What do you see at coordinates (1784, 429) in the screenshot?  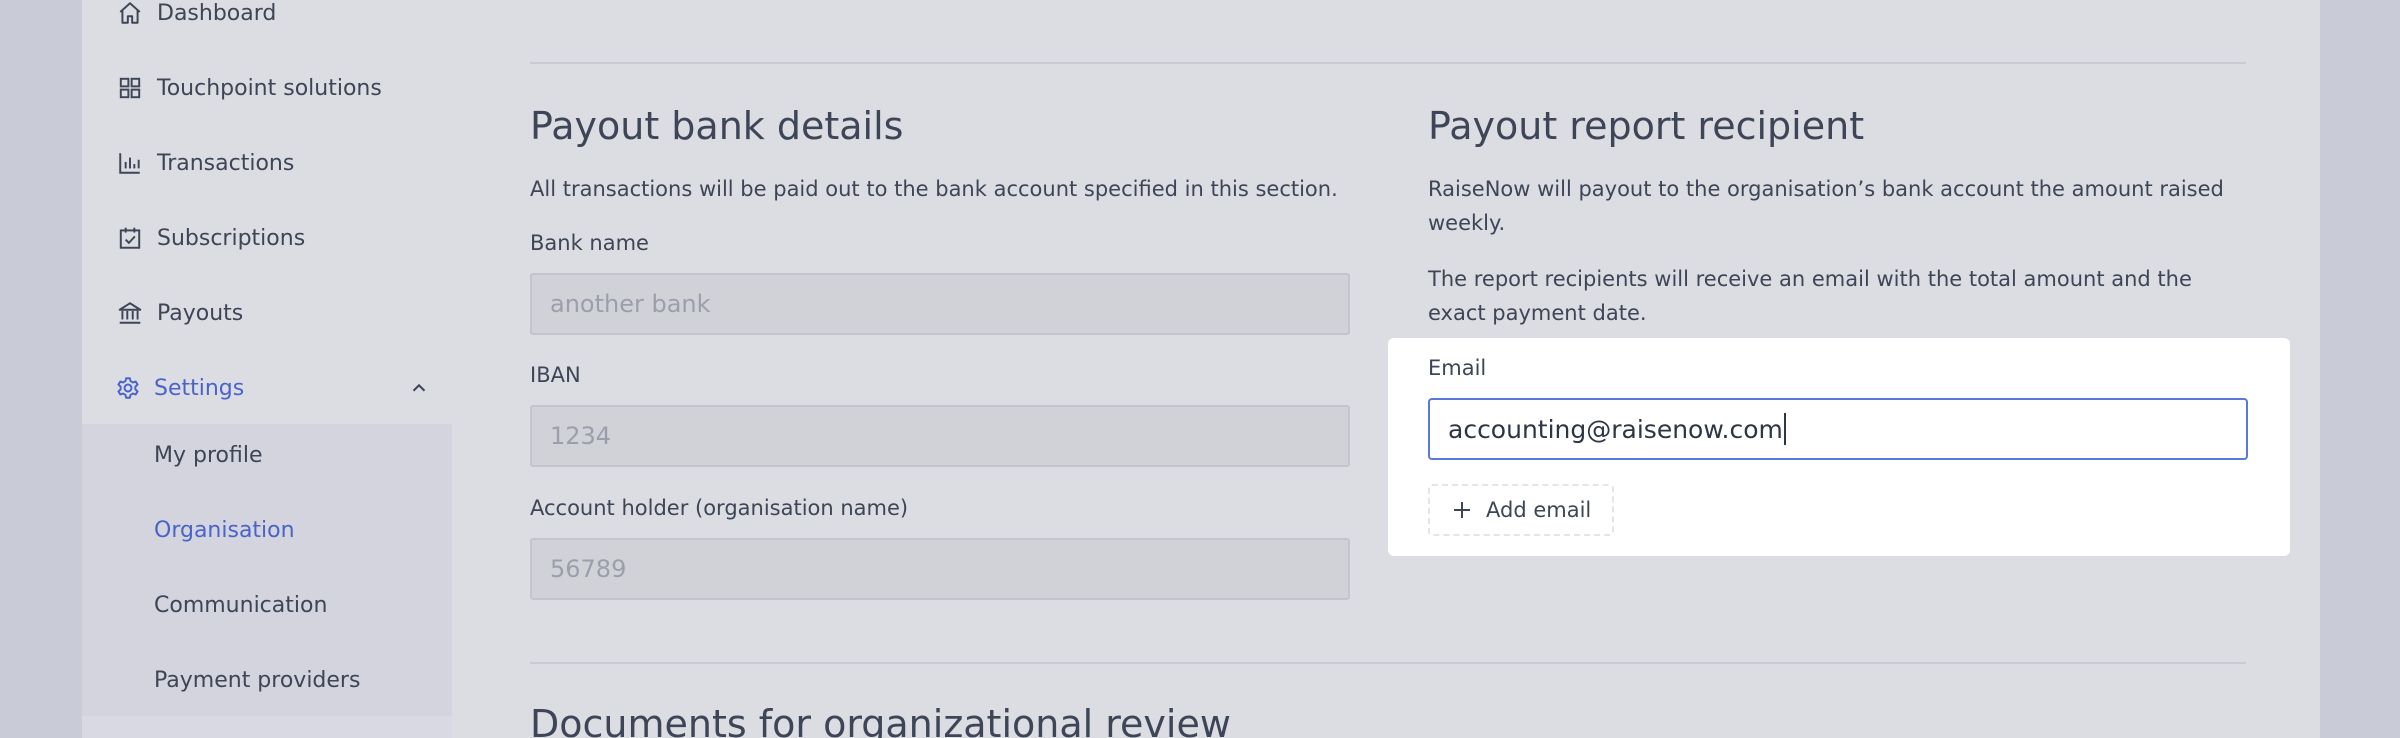 I see `text-caret` at bounding box center [1784, 429].